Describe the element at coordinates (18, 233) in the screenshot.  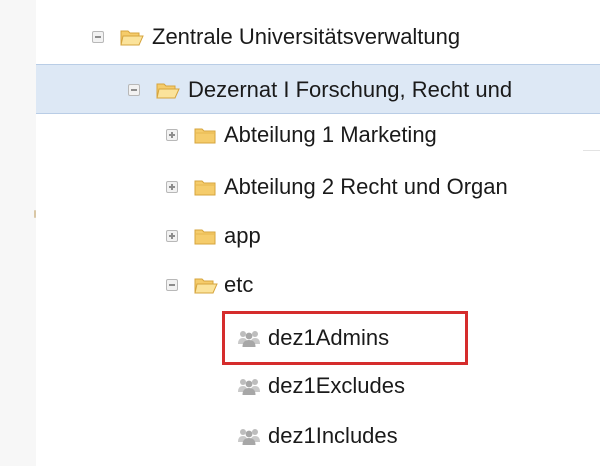
I see `left-gutter` at that location.